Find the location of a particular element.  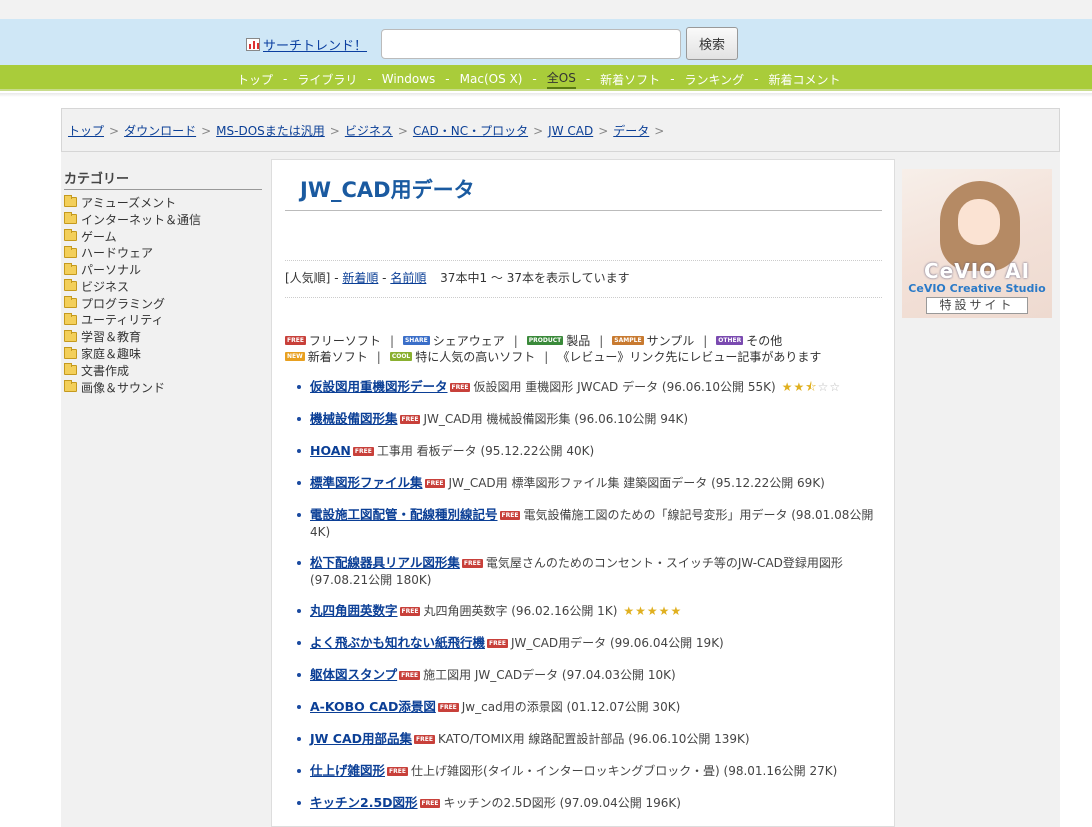

software-title-link: よく飛ぶかも知れない紙飛行機 is located at coordinates (397, 642).